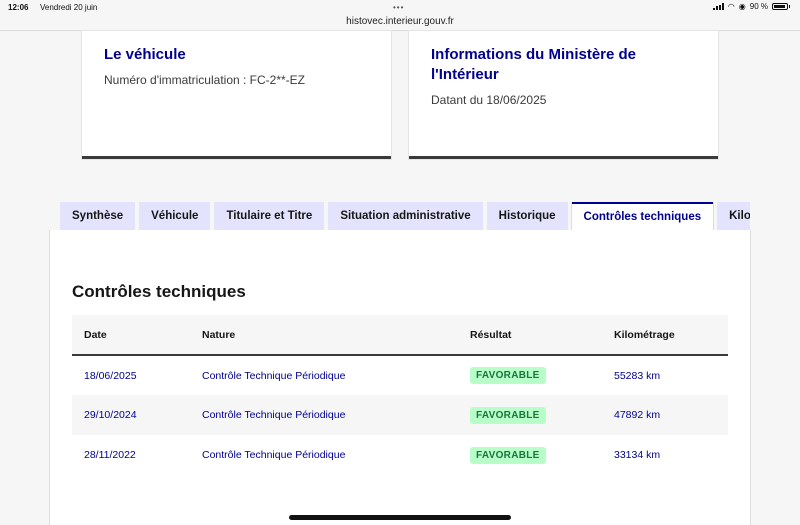 The width and height of the screenshot is (800, 525). Describe the element at coordinates (534, 64) in the screenshot. I see `ministry-card-title: Informations du Ministère de l'Intérieur` at that location.